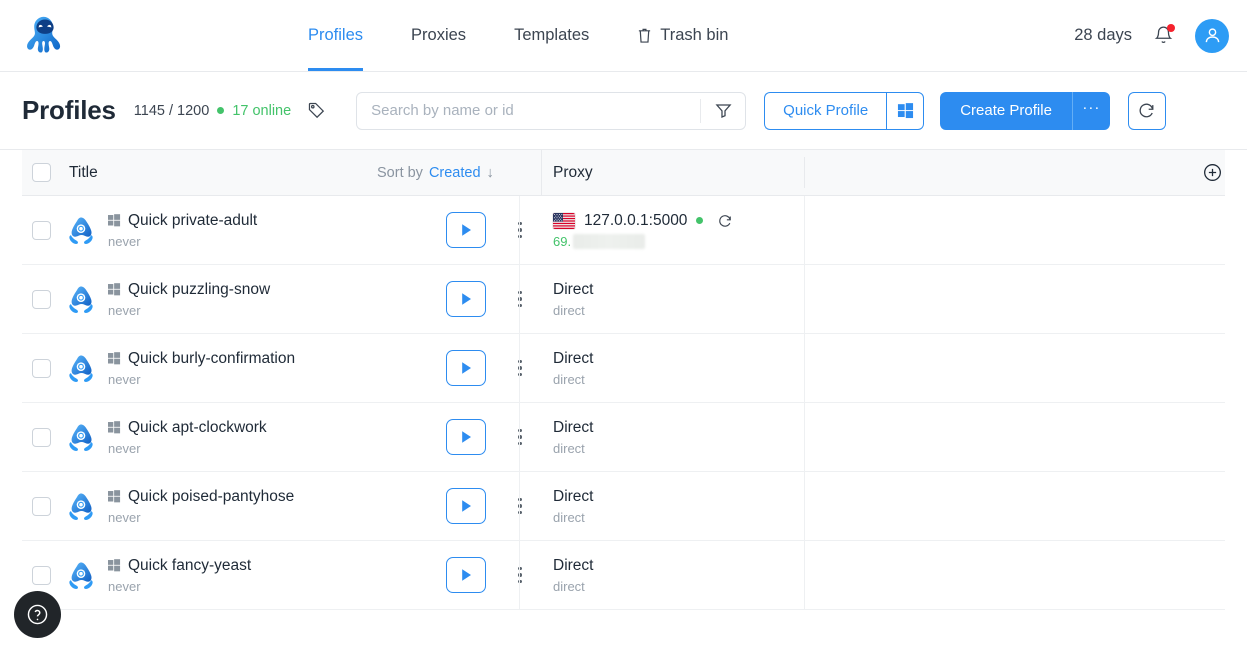 Image resolution: width=1247 pixels, height=652 pixels. What do you see at coordinates (212, 111) in the screenshot?
I see `profile-counts: 1145 / 1200 17 online` at bounding box center [212, 111].